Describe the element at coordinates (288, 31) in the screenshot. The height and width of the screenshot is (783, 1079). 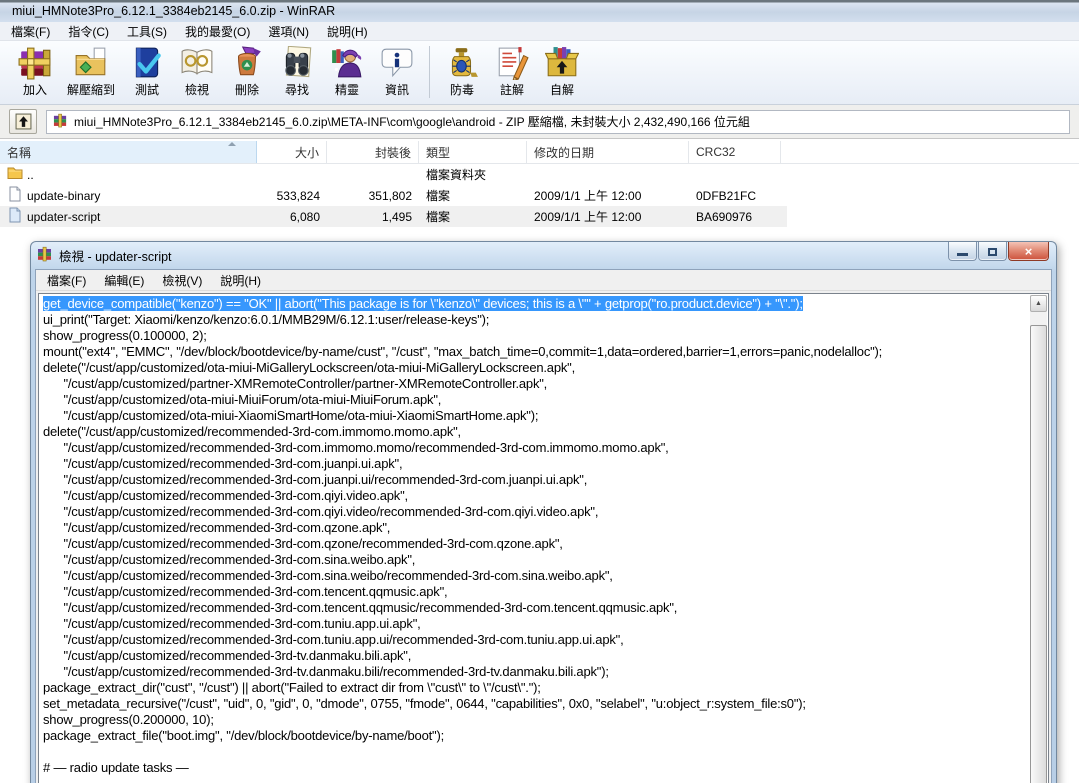
I see `main-menu-item-4: 選項(N)` at that location.